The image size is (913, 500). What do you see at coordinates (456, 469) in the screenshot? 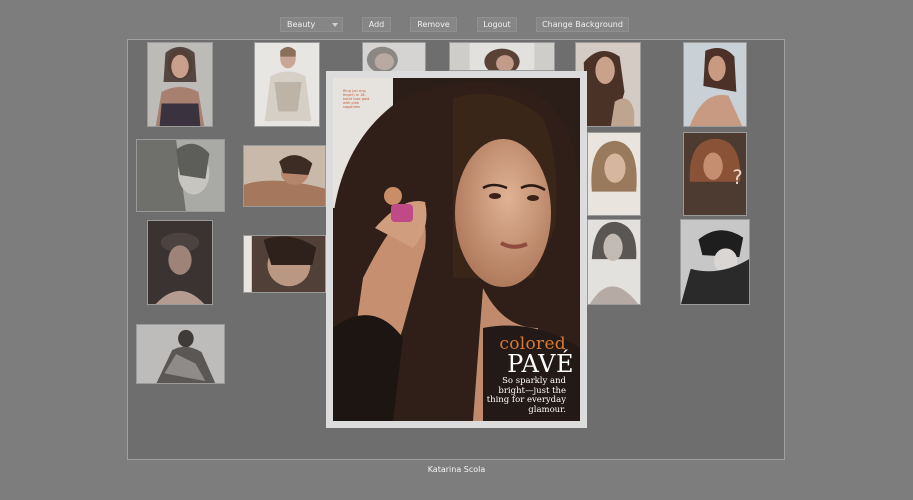
I see `footer-user-name: Katarina Scola` at bounding box center [456, 469].